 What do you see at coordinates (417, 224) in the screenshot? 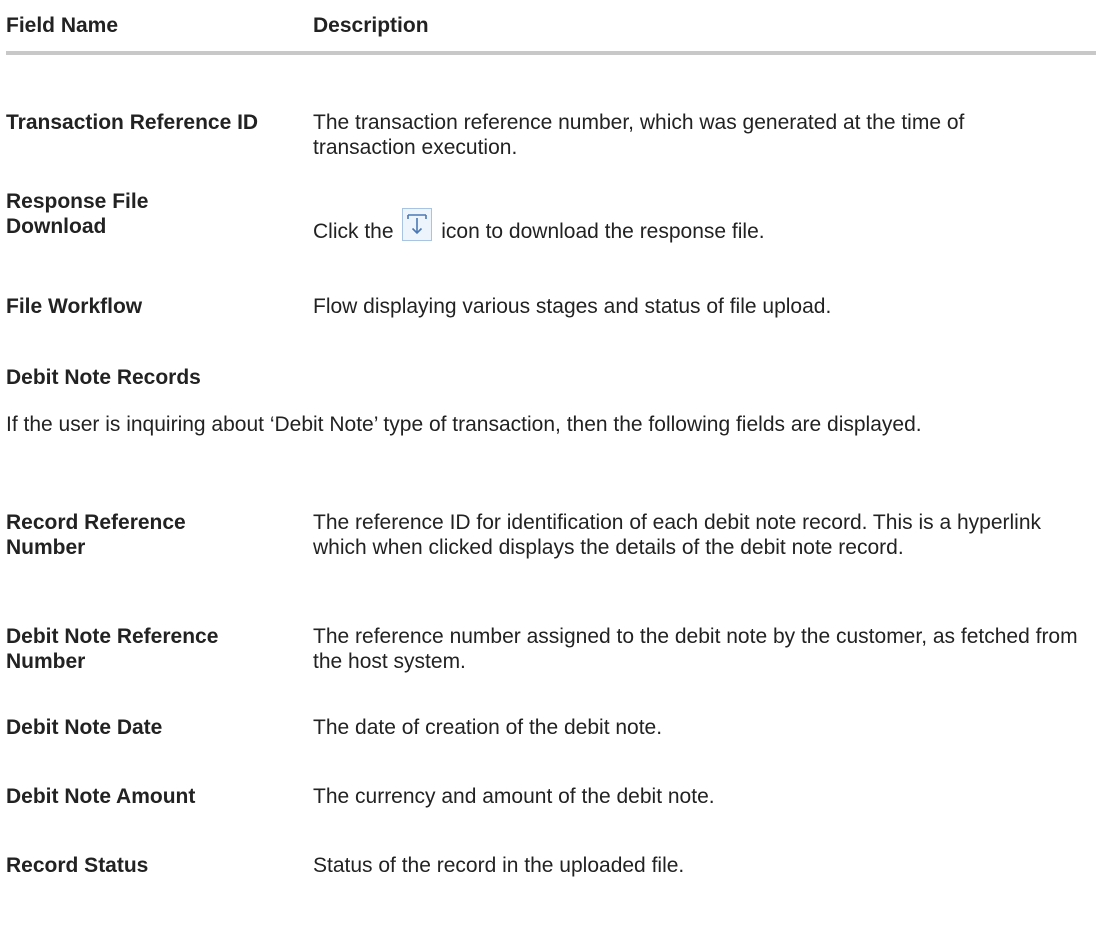
I see `download-icon` at bounding box center [417, 224].